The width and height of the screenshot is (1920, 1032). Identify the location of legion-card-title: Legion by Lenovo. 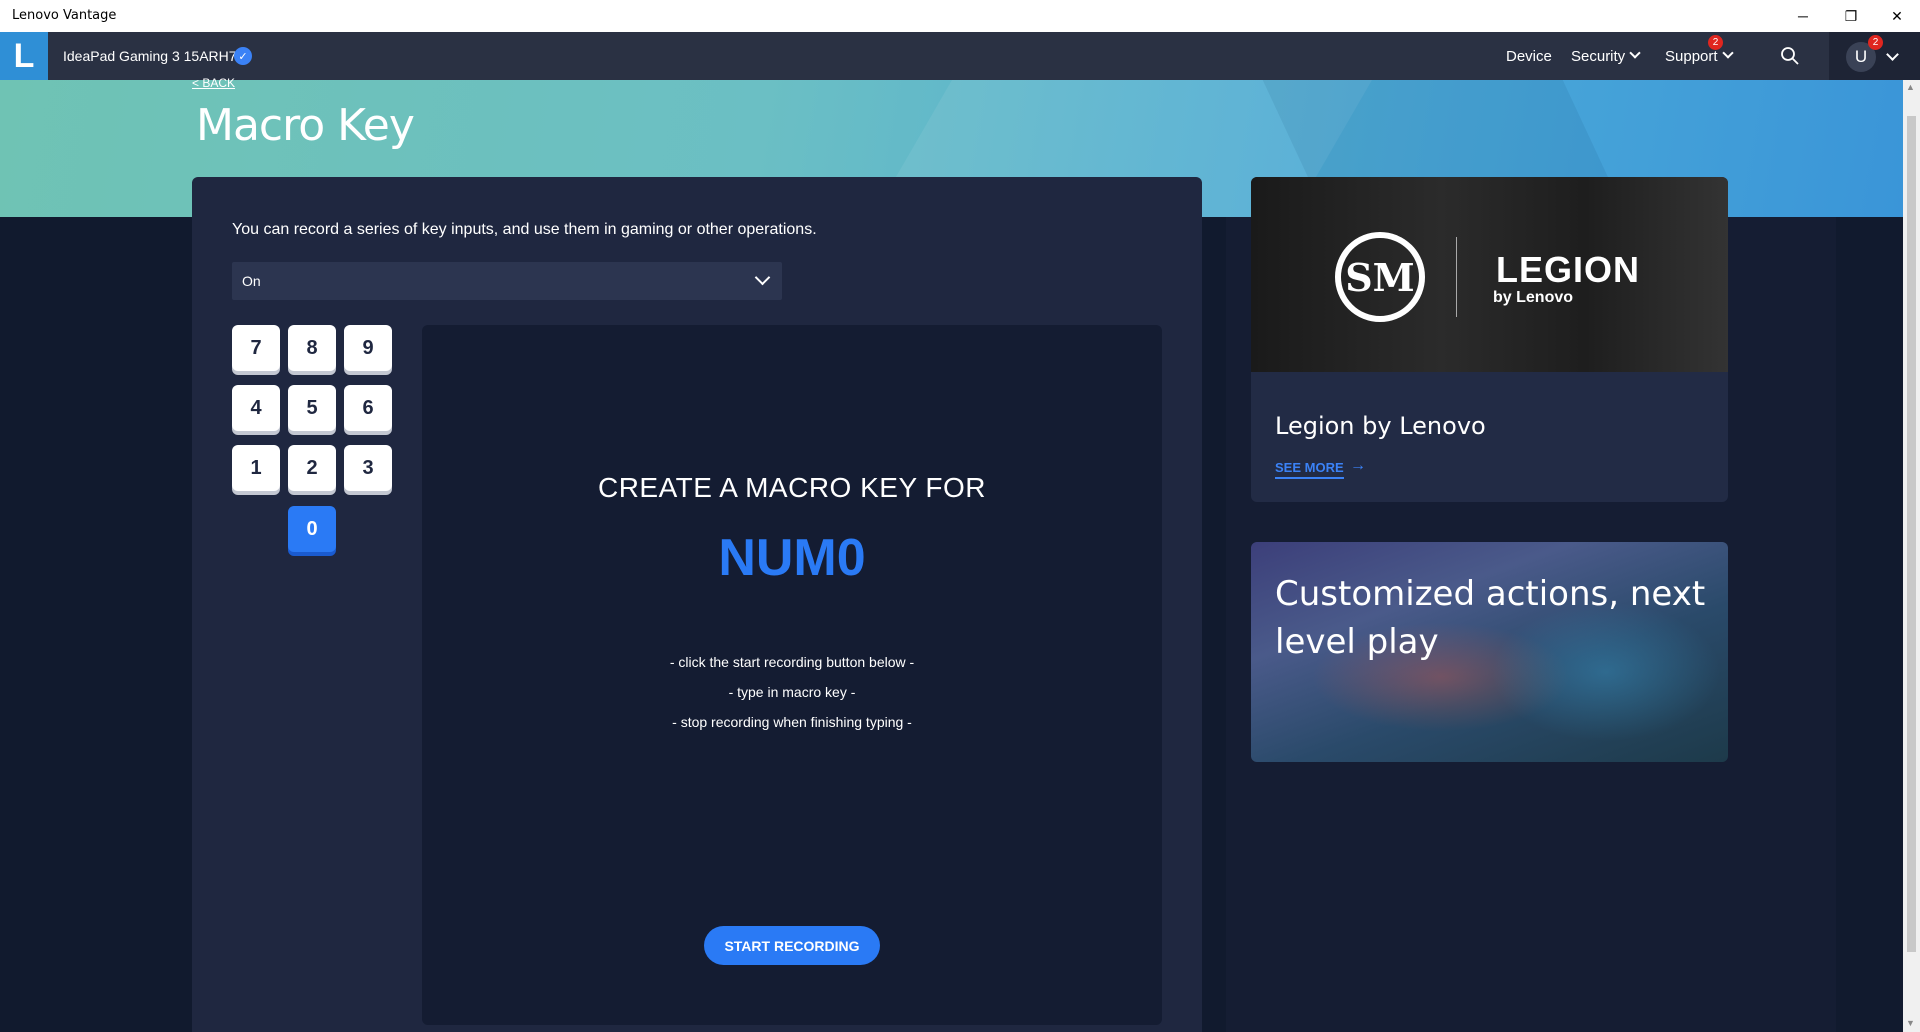
(1380, 426).